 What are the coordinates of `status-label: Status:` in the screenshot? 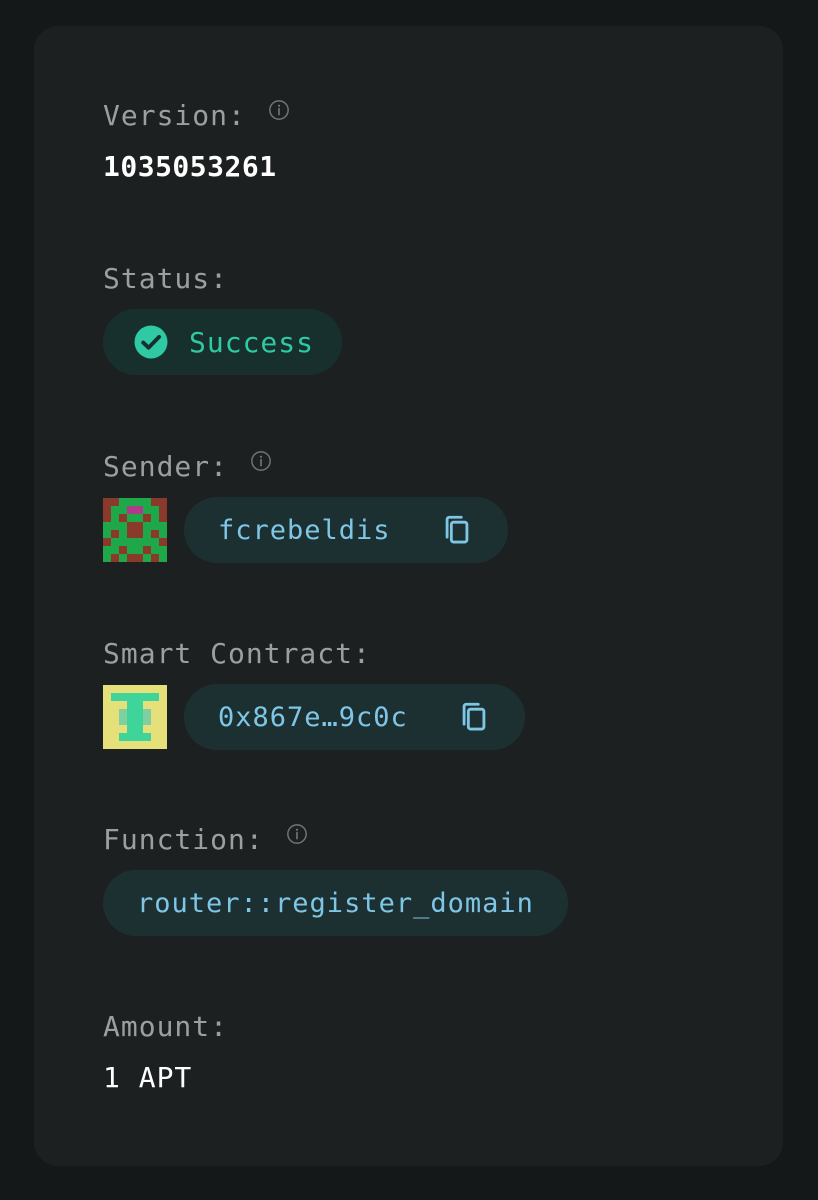 It's located at (166, 278).